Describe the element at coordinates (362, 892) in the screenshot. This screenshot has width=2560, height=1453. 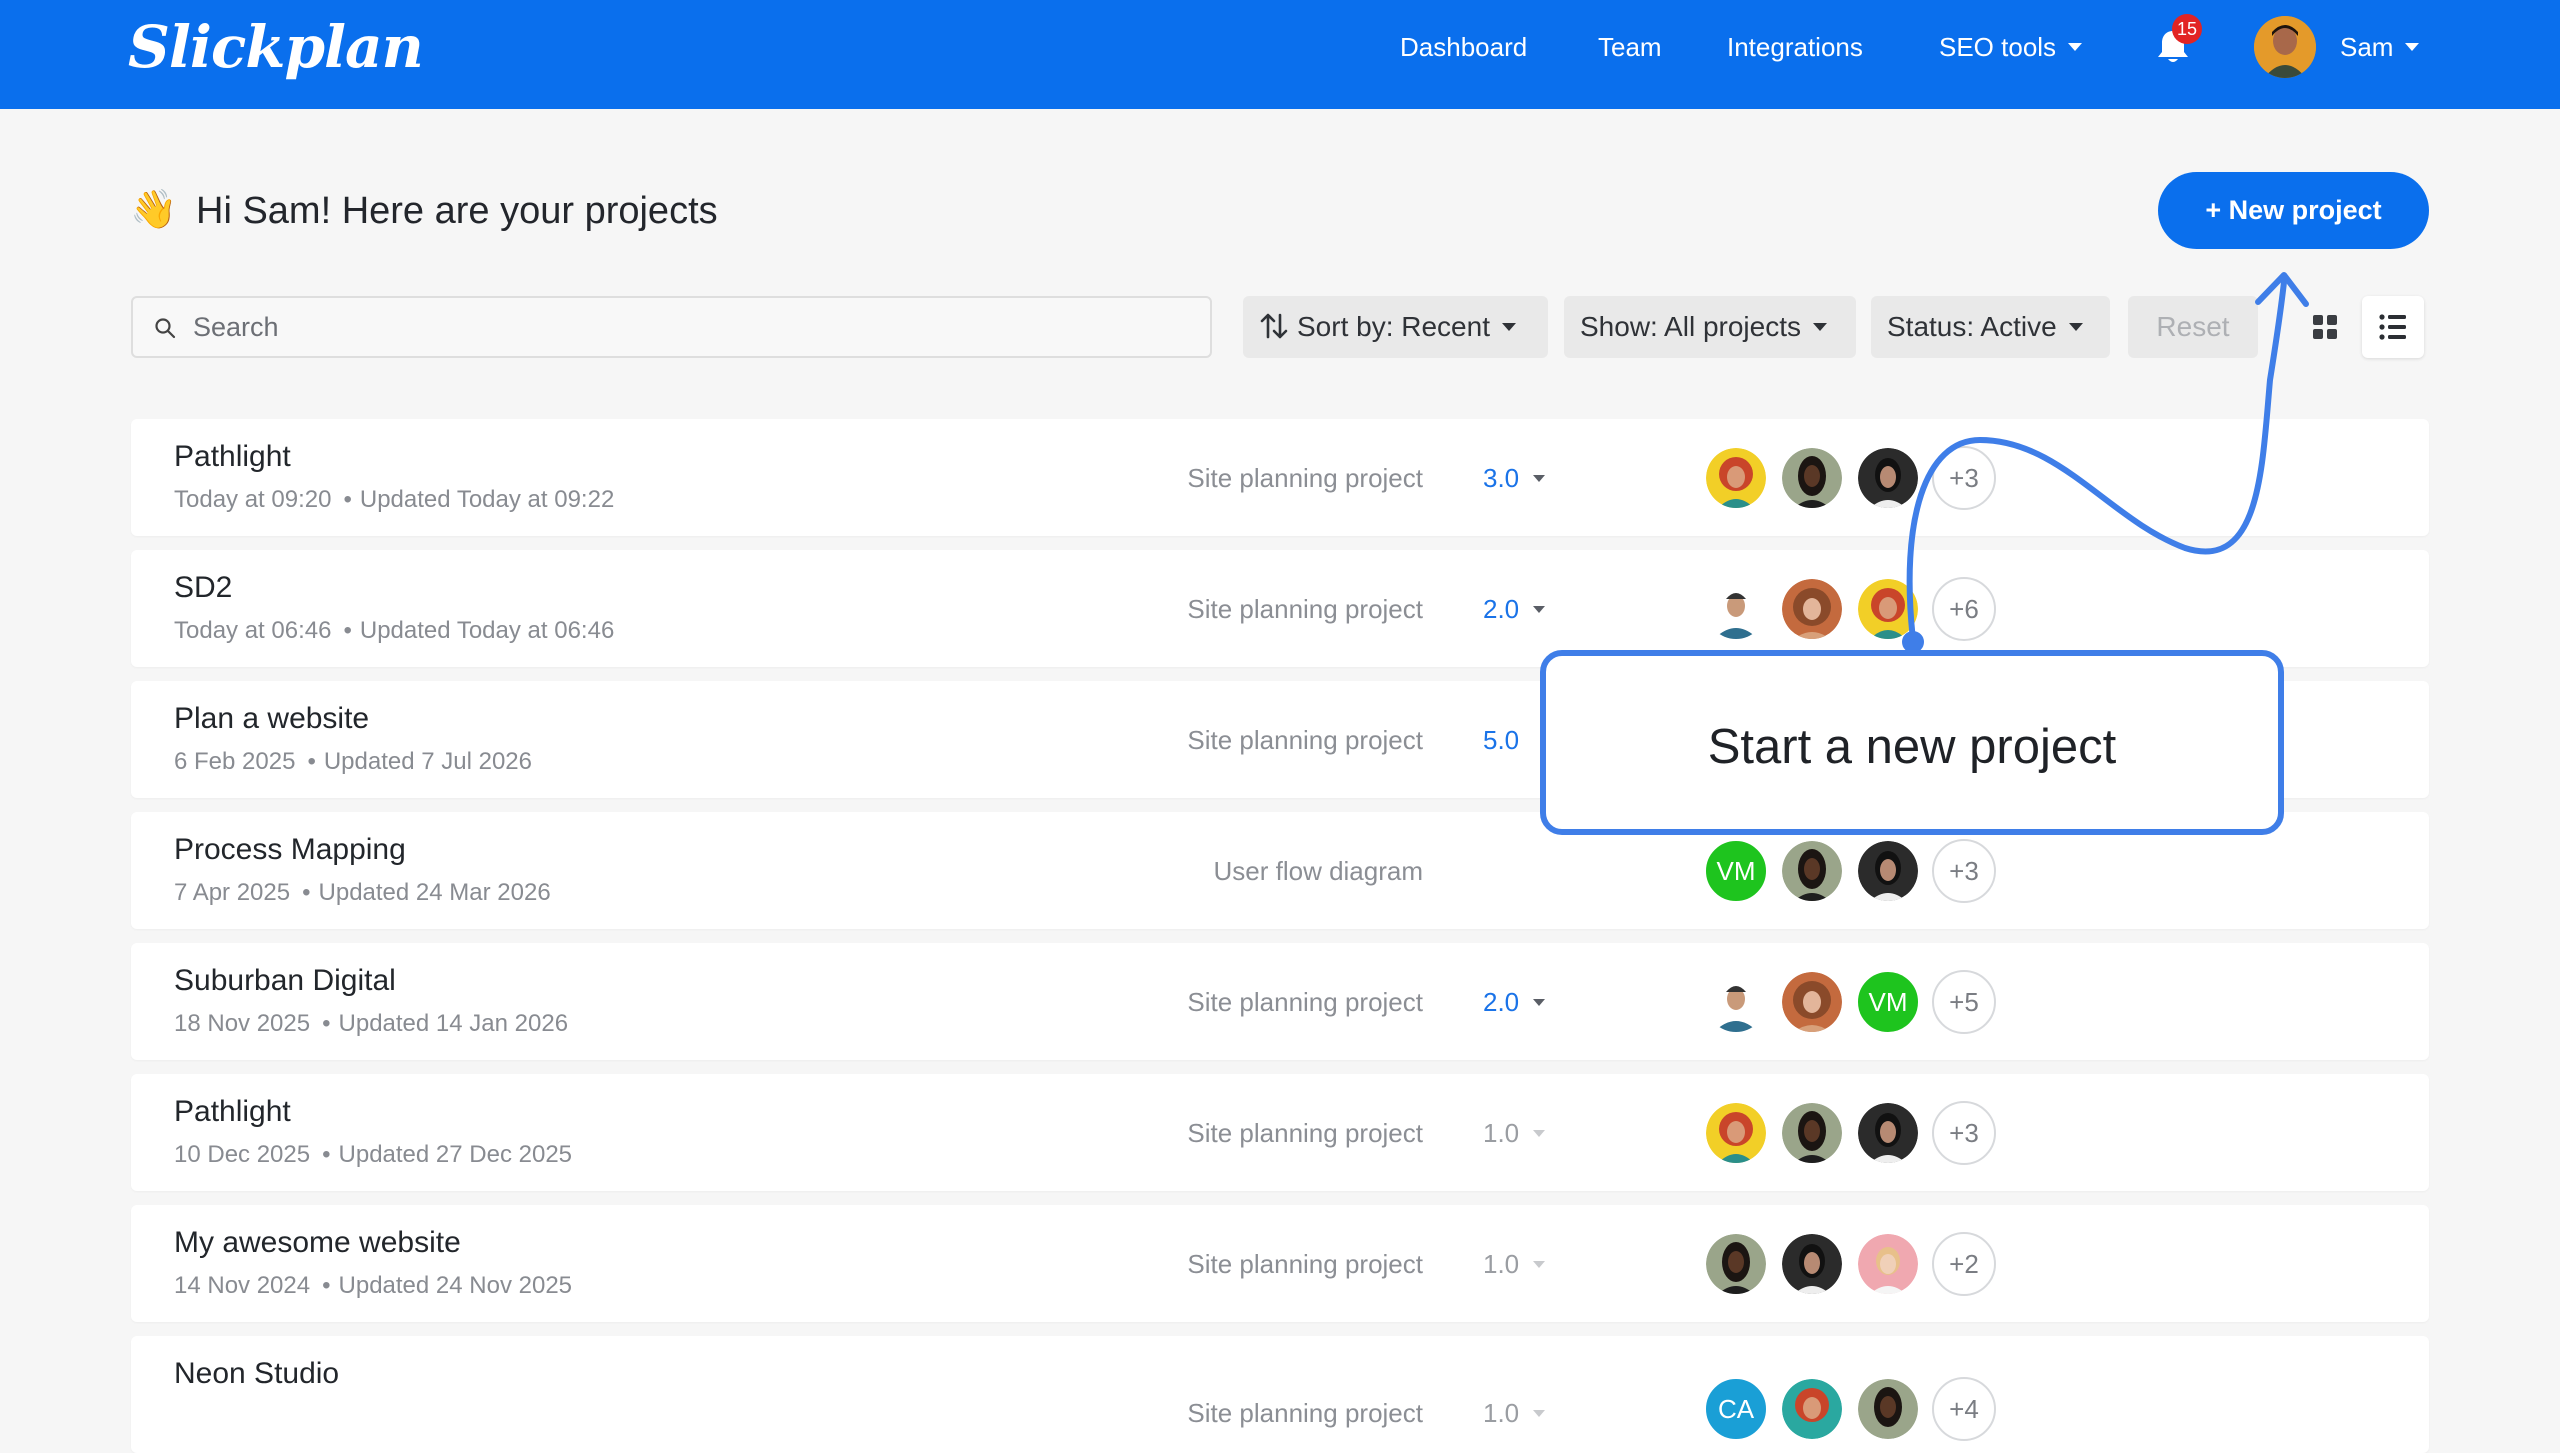
I see `project-dates: 7 Apr 2025 • Updated 24 Mar 2026` at that location.